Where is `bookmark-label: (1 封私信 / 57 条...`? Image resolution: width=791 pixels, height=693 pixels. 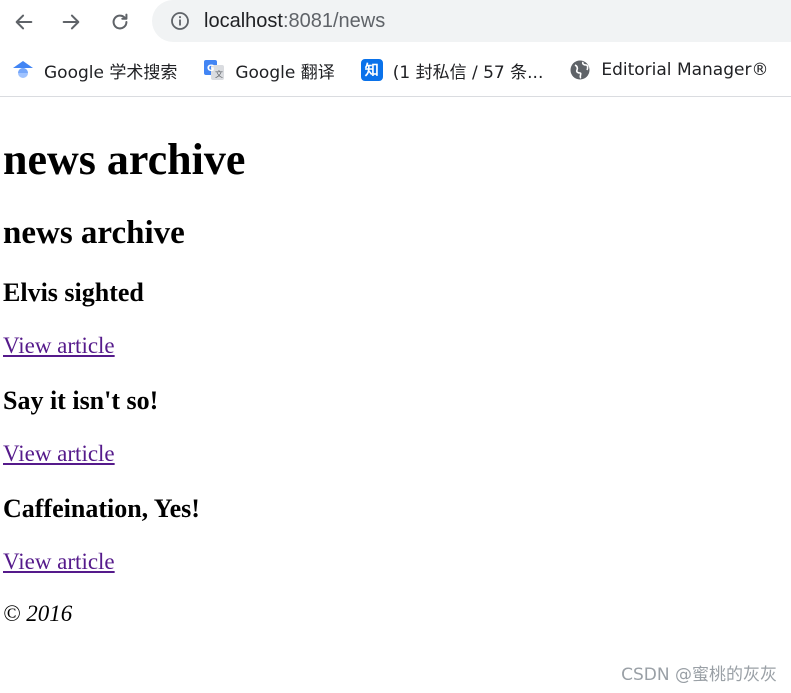
bookmark-label: (1 封私信 / 57 条... is located at coordinates (468, 72).